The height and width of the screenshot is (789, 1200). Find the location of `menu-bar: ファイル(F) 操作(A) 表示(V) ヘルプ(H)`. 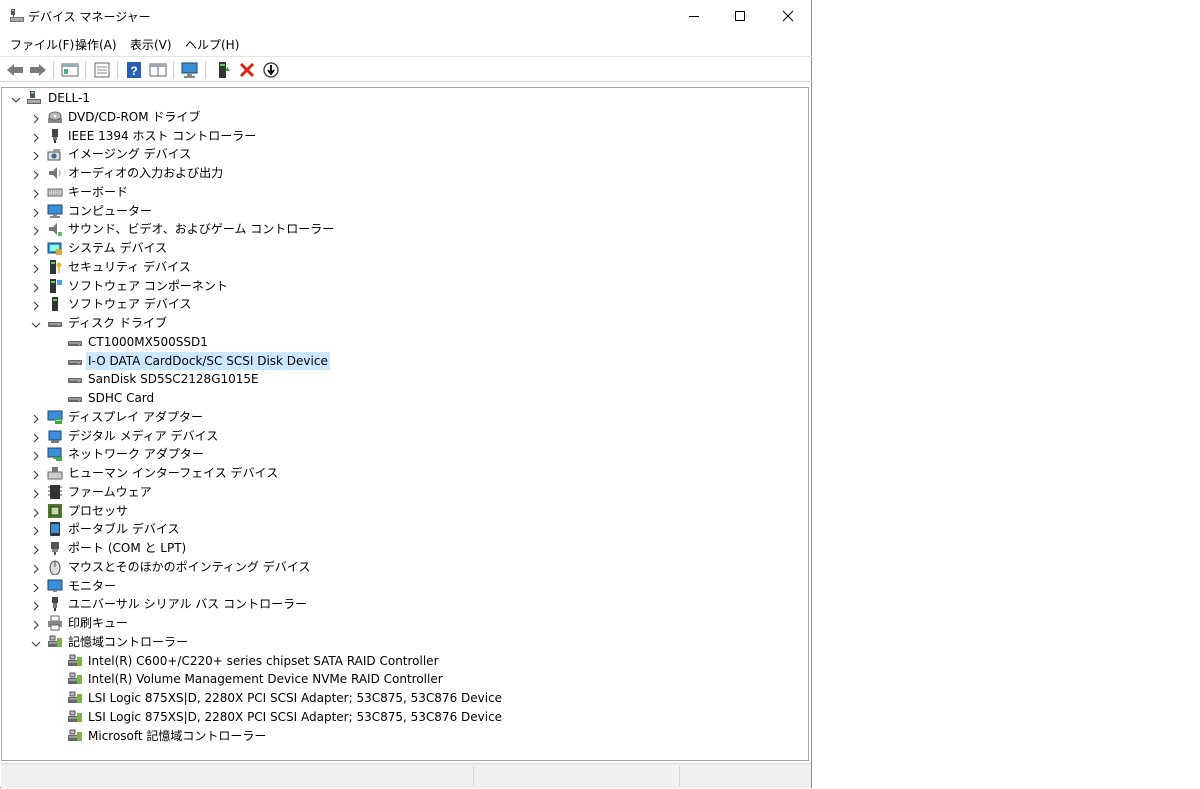

menu-bar: ファイル(F) 操作(A) 表示(V) ヘルプ(H) is located at coordinates (406, 44).